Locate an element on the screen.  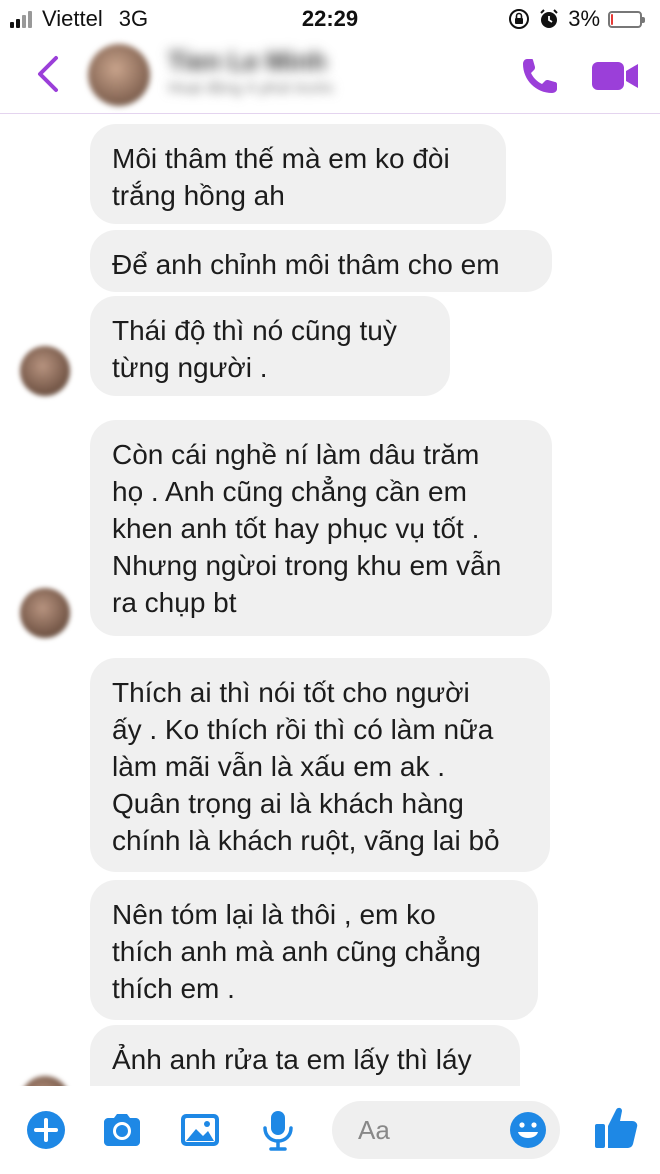
conversation-header: Tien Le Minh Hoạt động 4 phút trước is located at coordinates (330, 75).